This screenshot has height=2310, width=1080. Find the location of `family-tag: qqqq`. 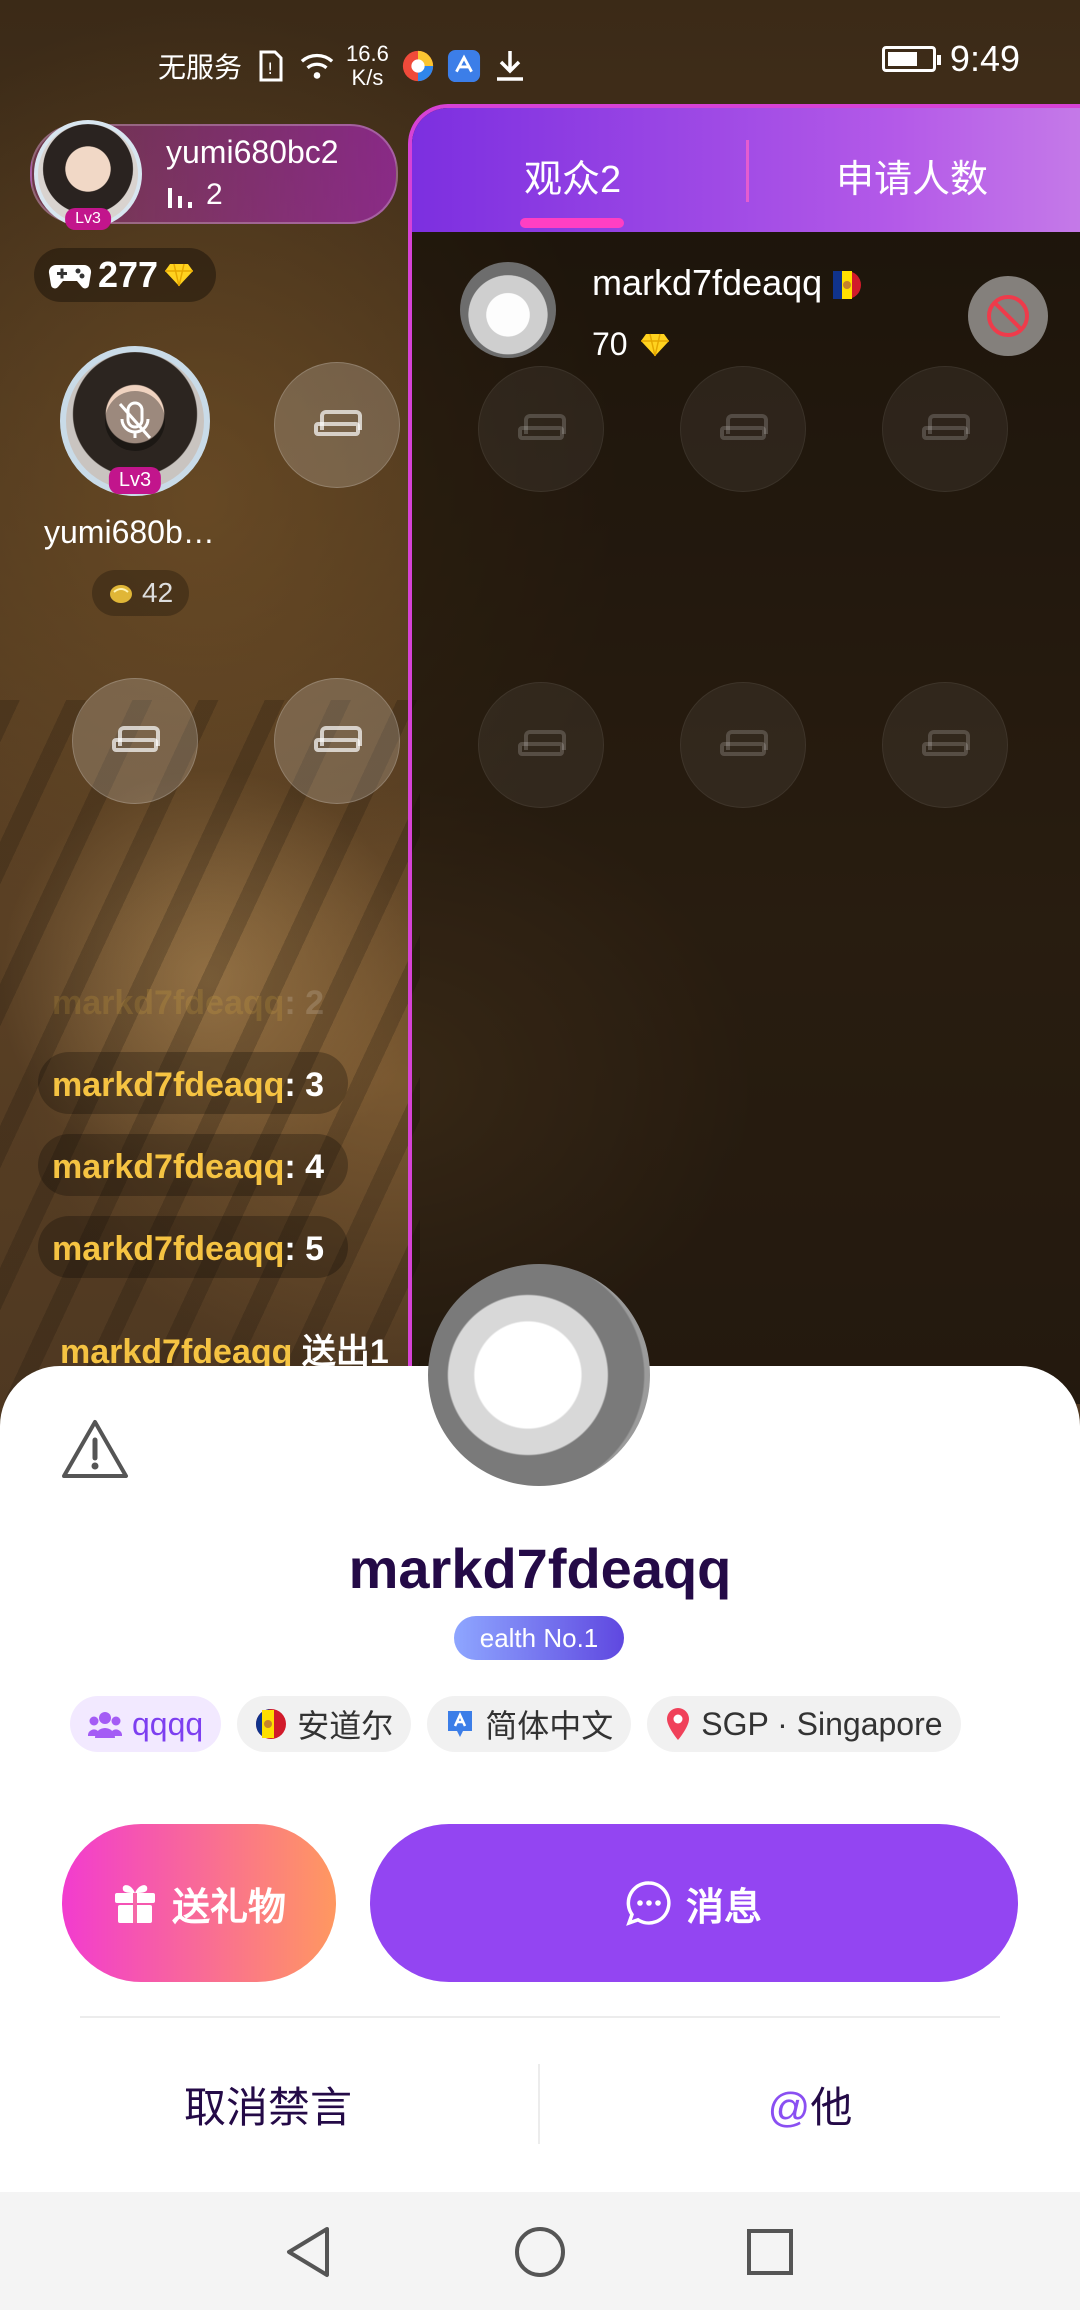

family-tag: qqqq is located at coordinates (146, 1724).